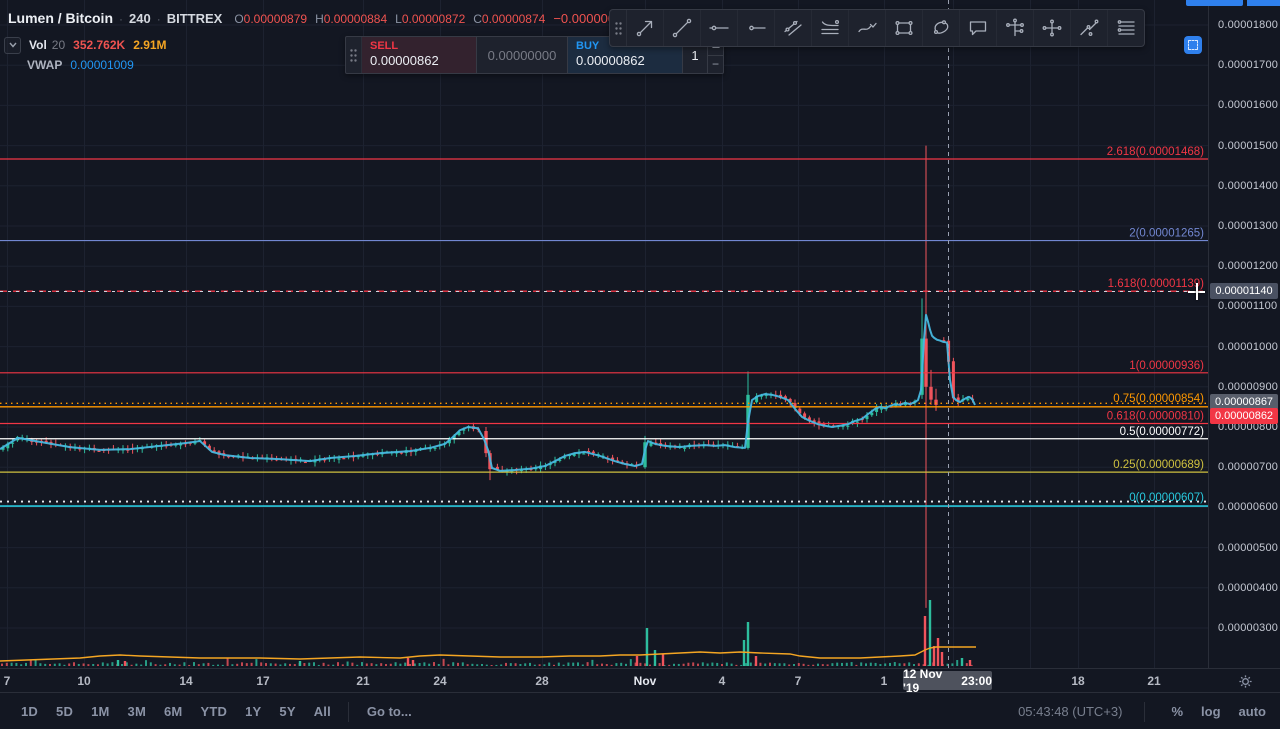  What do you see at coordinates (137, 711) in the screenshot?
I see `range-button-3m: 3M` at bounding box center [137, 711].